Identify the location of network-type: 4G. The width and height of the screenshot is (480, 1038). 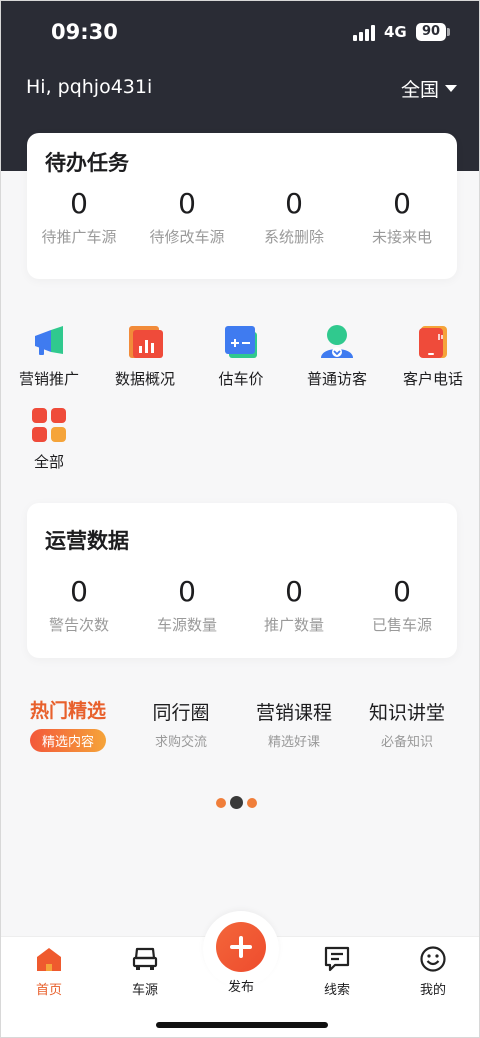
(395, 32).